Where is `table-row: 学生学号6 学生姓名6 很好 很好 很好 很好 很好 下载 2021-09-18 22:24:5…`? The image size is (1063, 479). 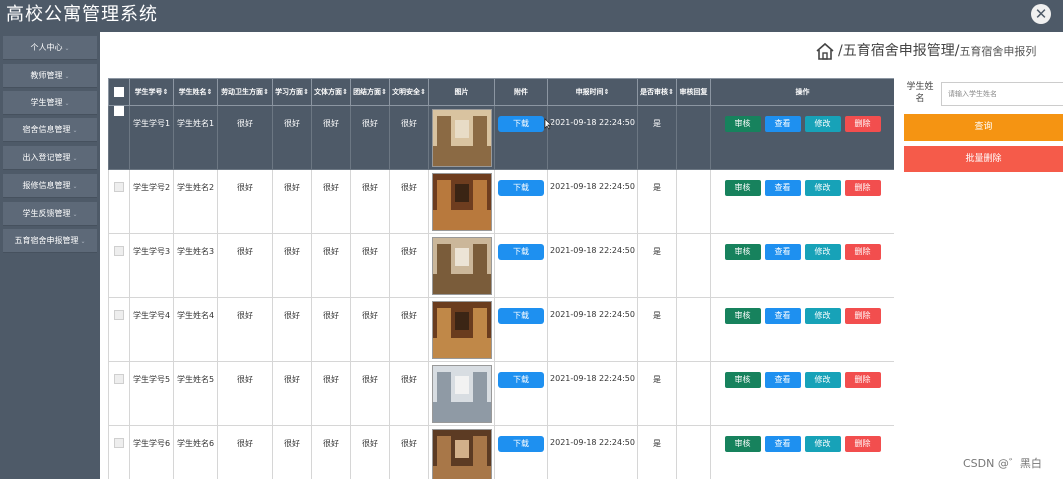 table-row: 学生学号6 学生姓名6 很好 很好 很好 很好 很好 下载 2021-09-18 22:24:5… is located at coordinates (501, 452).